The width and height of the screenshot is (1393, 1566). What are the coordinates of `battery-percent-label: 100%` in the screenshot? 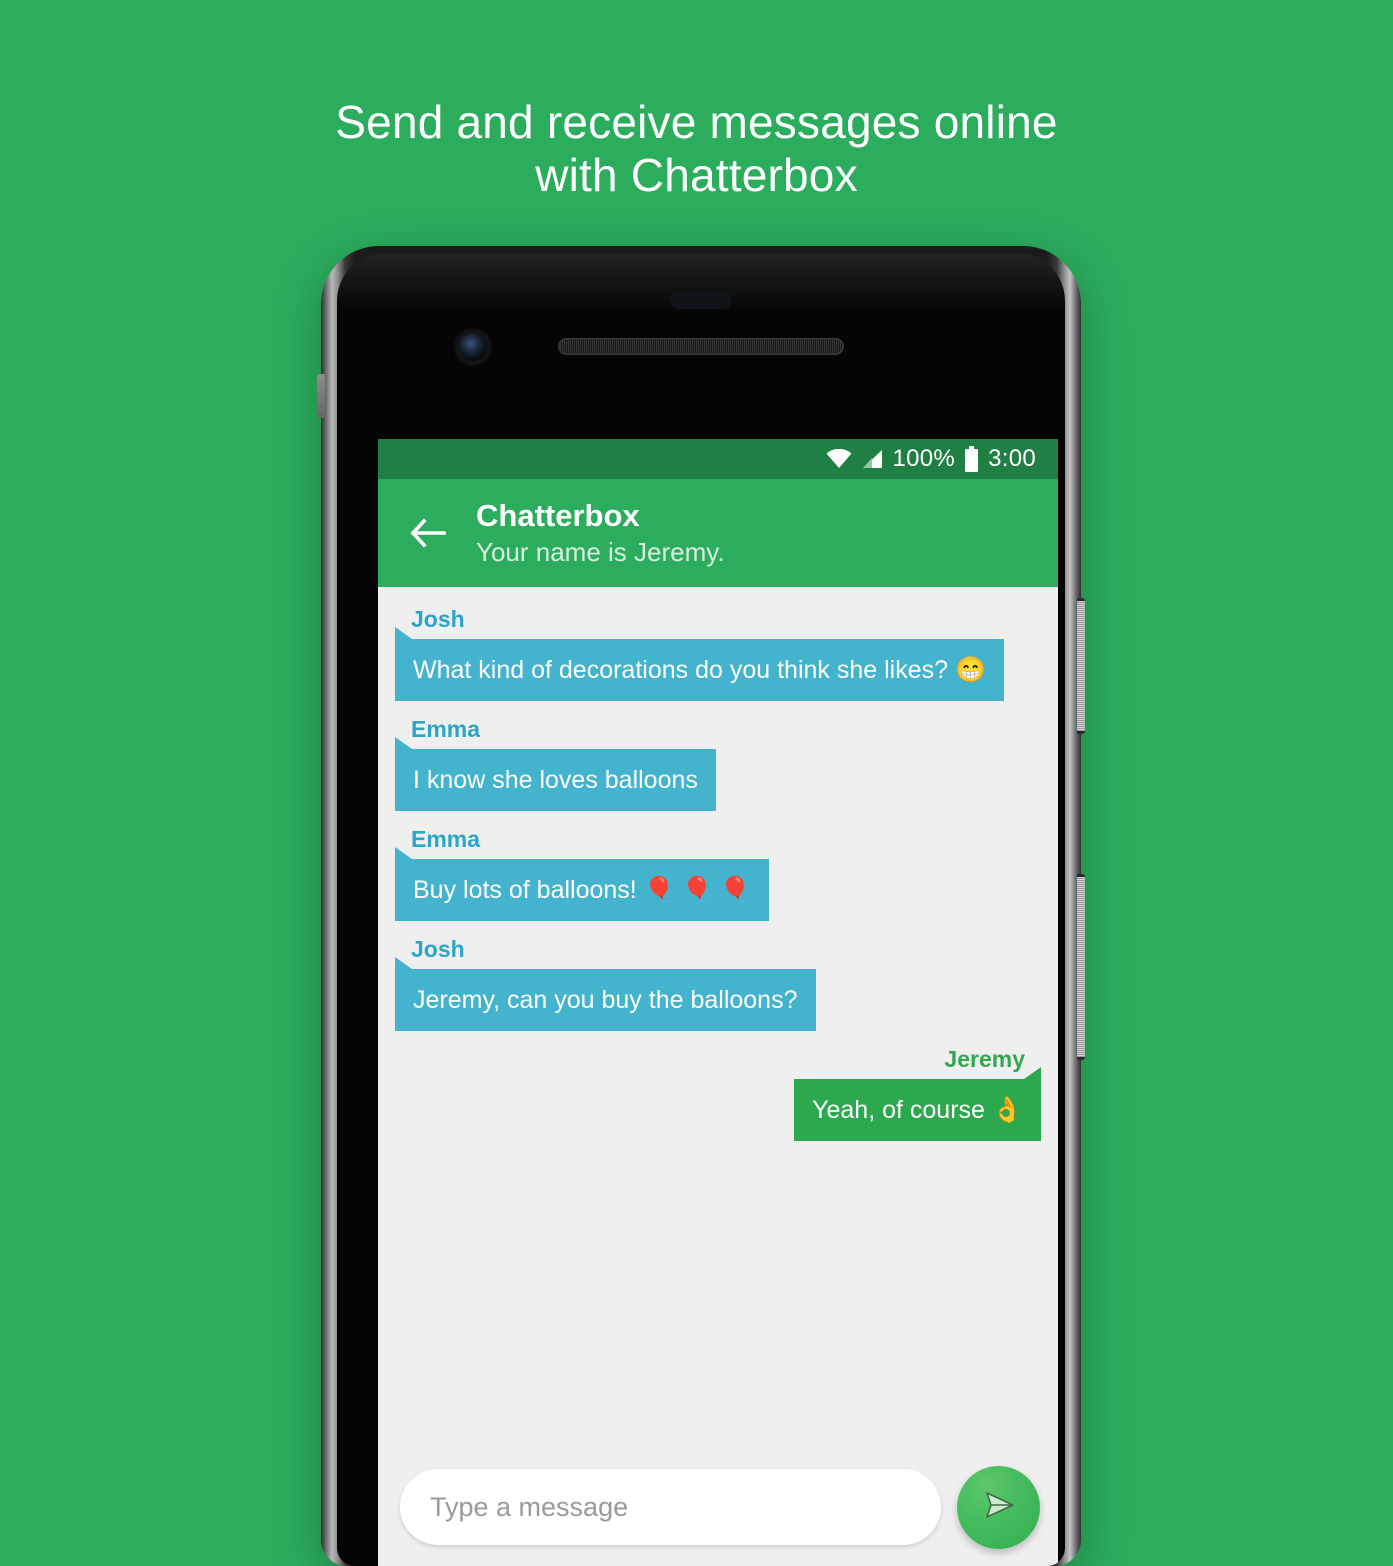 It's located at (924, 458).